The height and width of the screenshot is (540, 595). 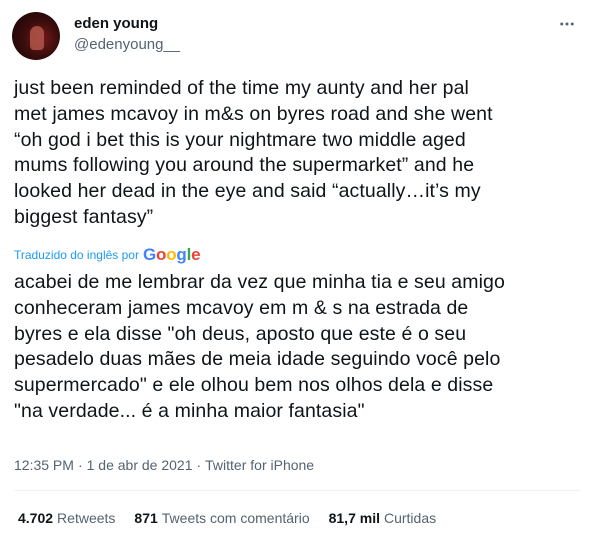 I want to click on translated-label: Traduzido do inglês por, so click(x=76, y=255).